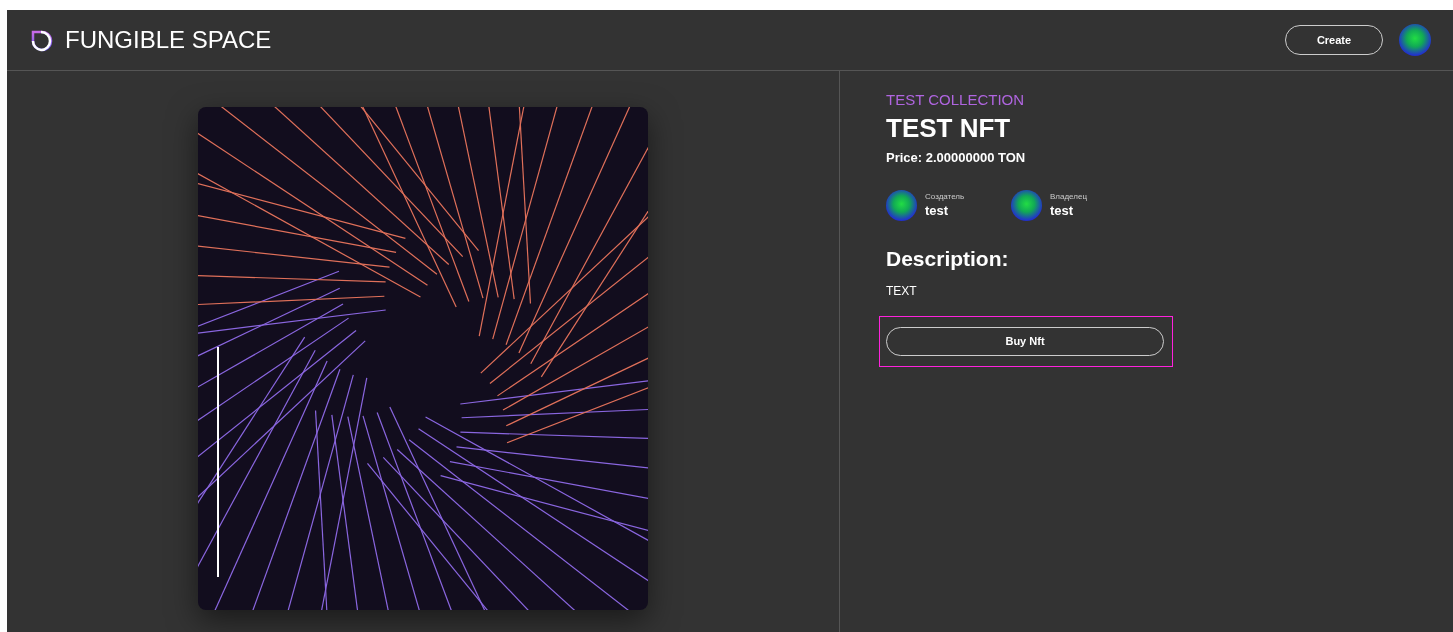 The image size is (1453, 632). I want to click on price-text: Price: 2.00000000 TON, so click(956, 158).